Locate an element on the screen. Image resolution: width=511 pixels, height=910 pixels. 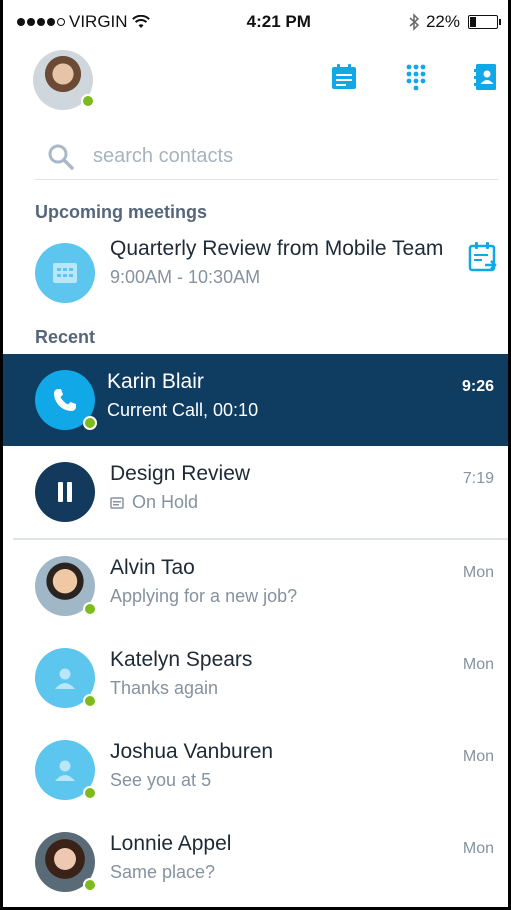
hold-status: On Hold is located at coordinates (165, 502).